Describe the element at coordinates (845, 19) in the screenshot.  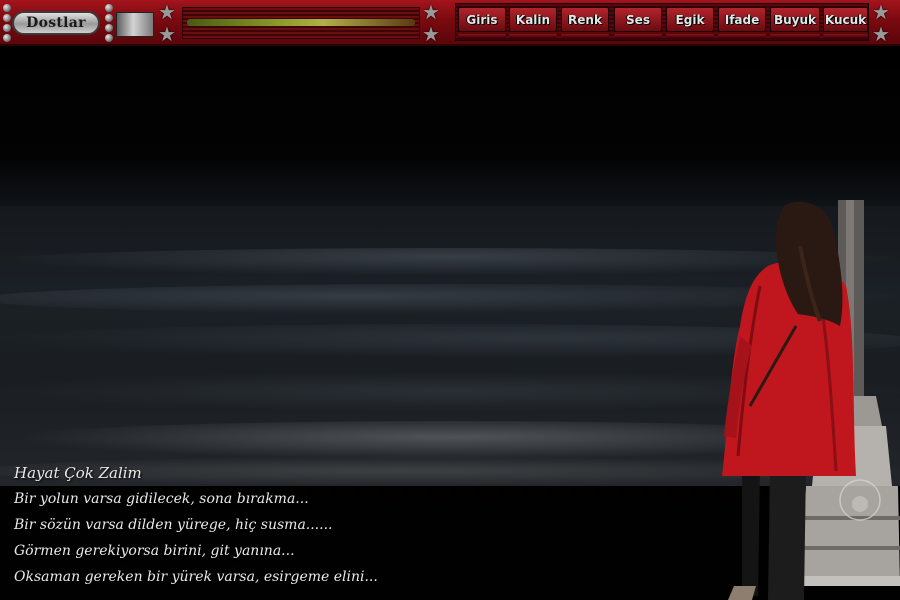
I see `kucuk-button: Kucuk` at that location.